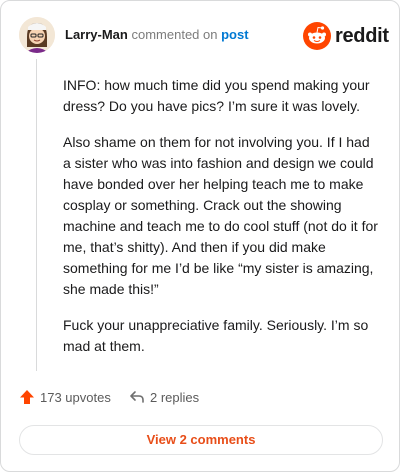 This screenshot has width=400, height=472. Describe the element at coordinates (27, 397) in the screenshot. I see `upvote-arrow-icon` at that location.